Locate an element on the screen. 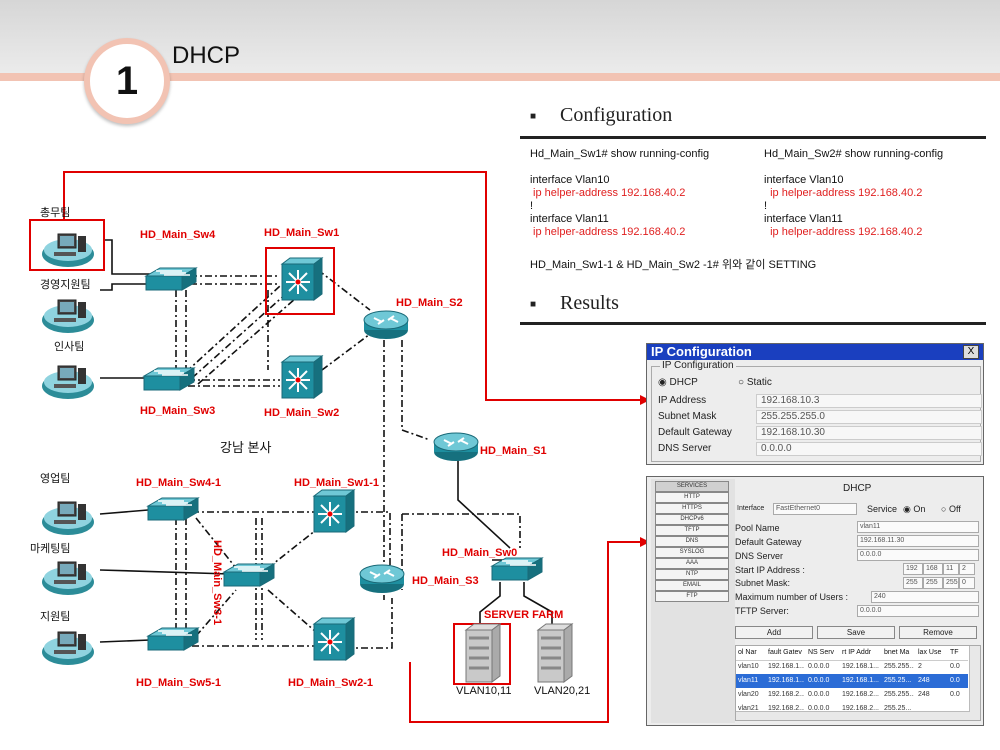 Image resolution: width=1000 pixels, height=750 pixels. service-tab-https: HTTPS is located at coordinates (692, 508).